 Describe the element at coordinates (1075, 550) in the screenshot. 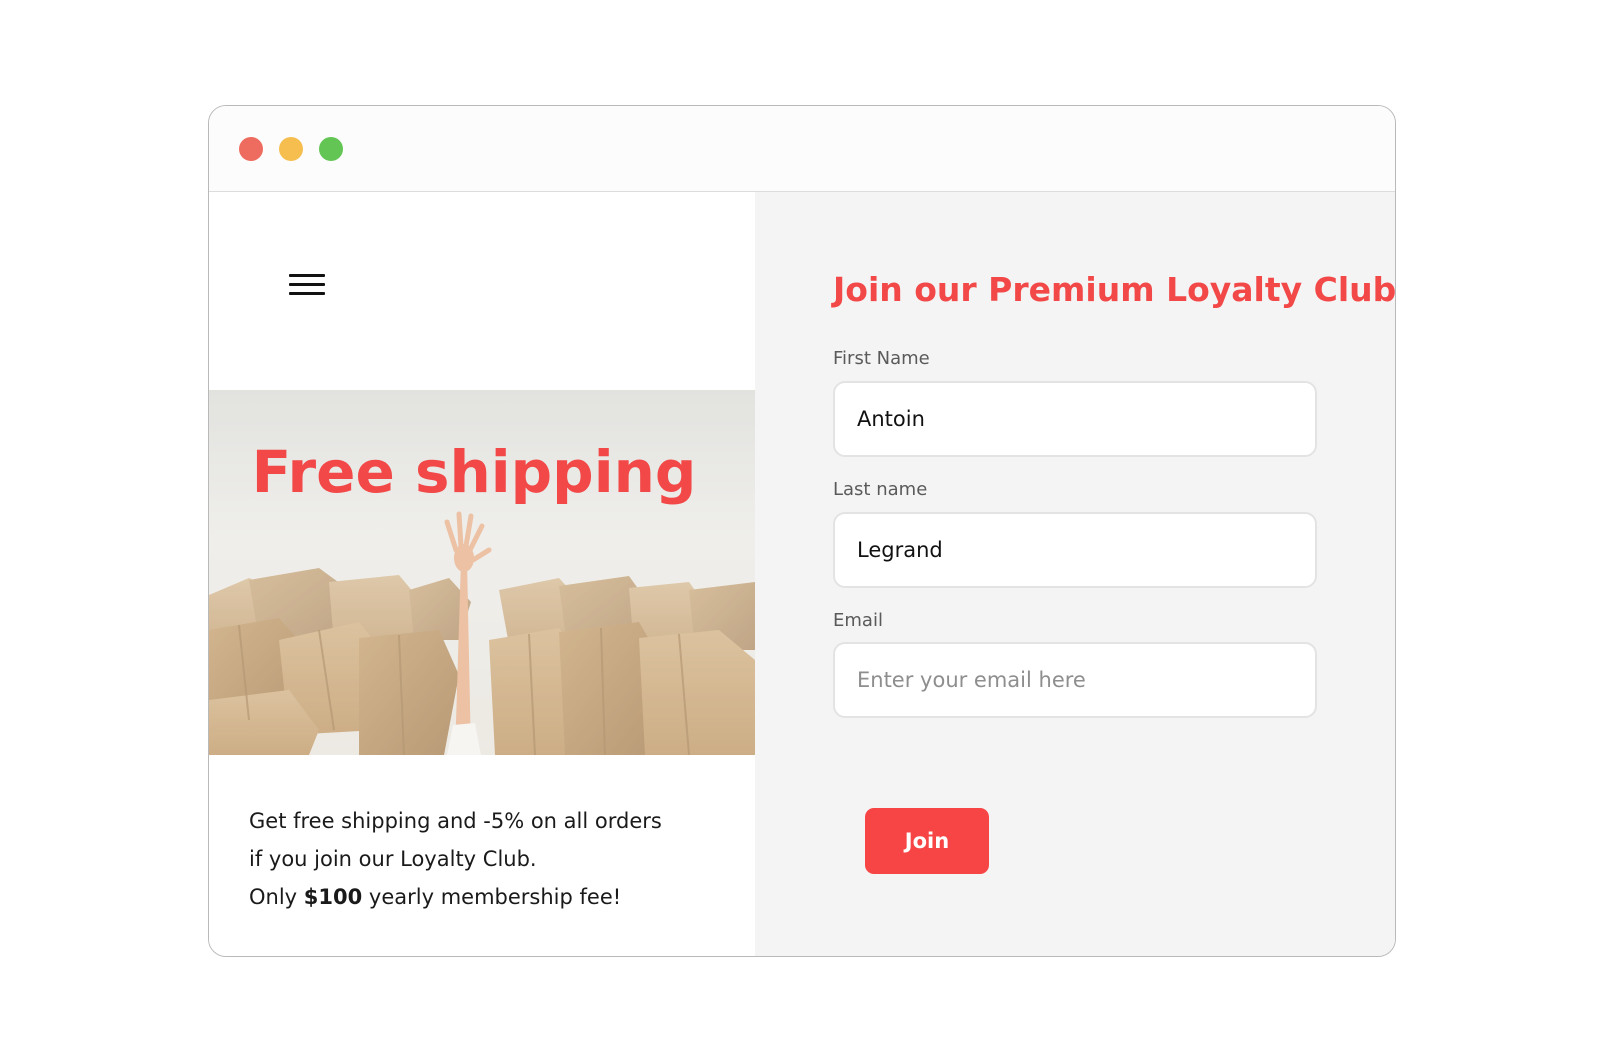

I see `last-name-field` at that location.